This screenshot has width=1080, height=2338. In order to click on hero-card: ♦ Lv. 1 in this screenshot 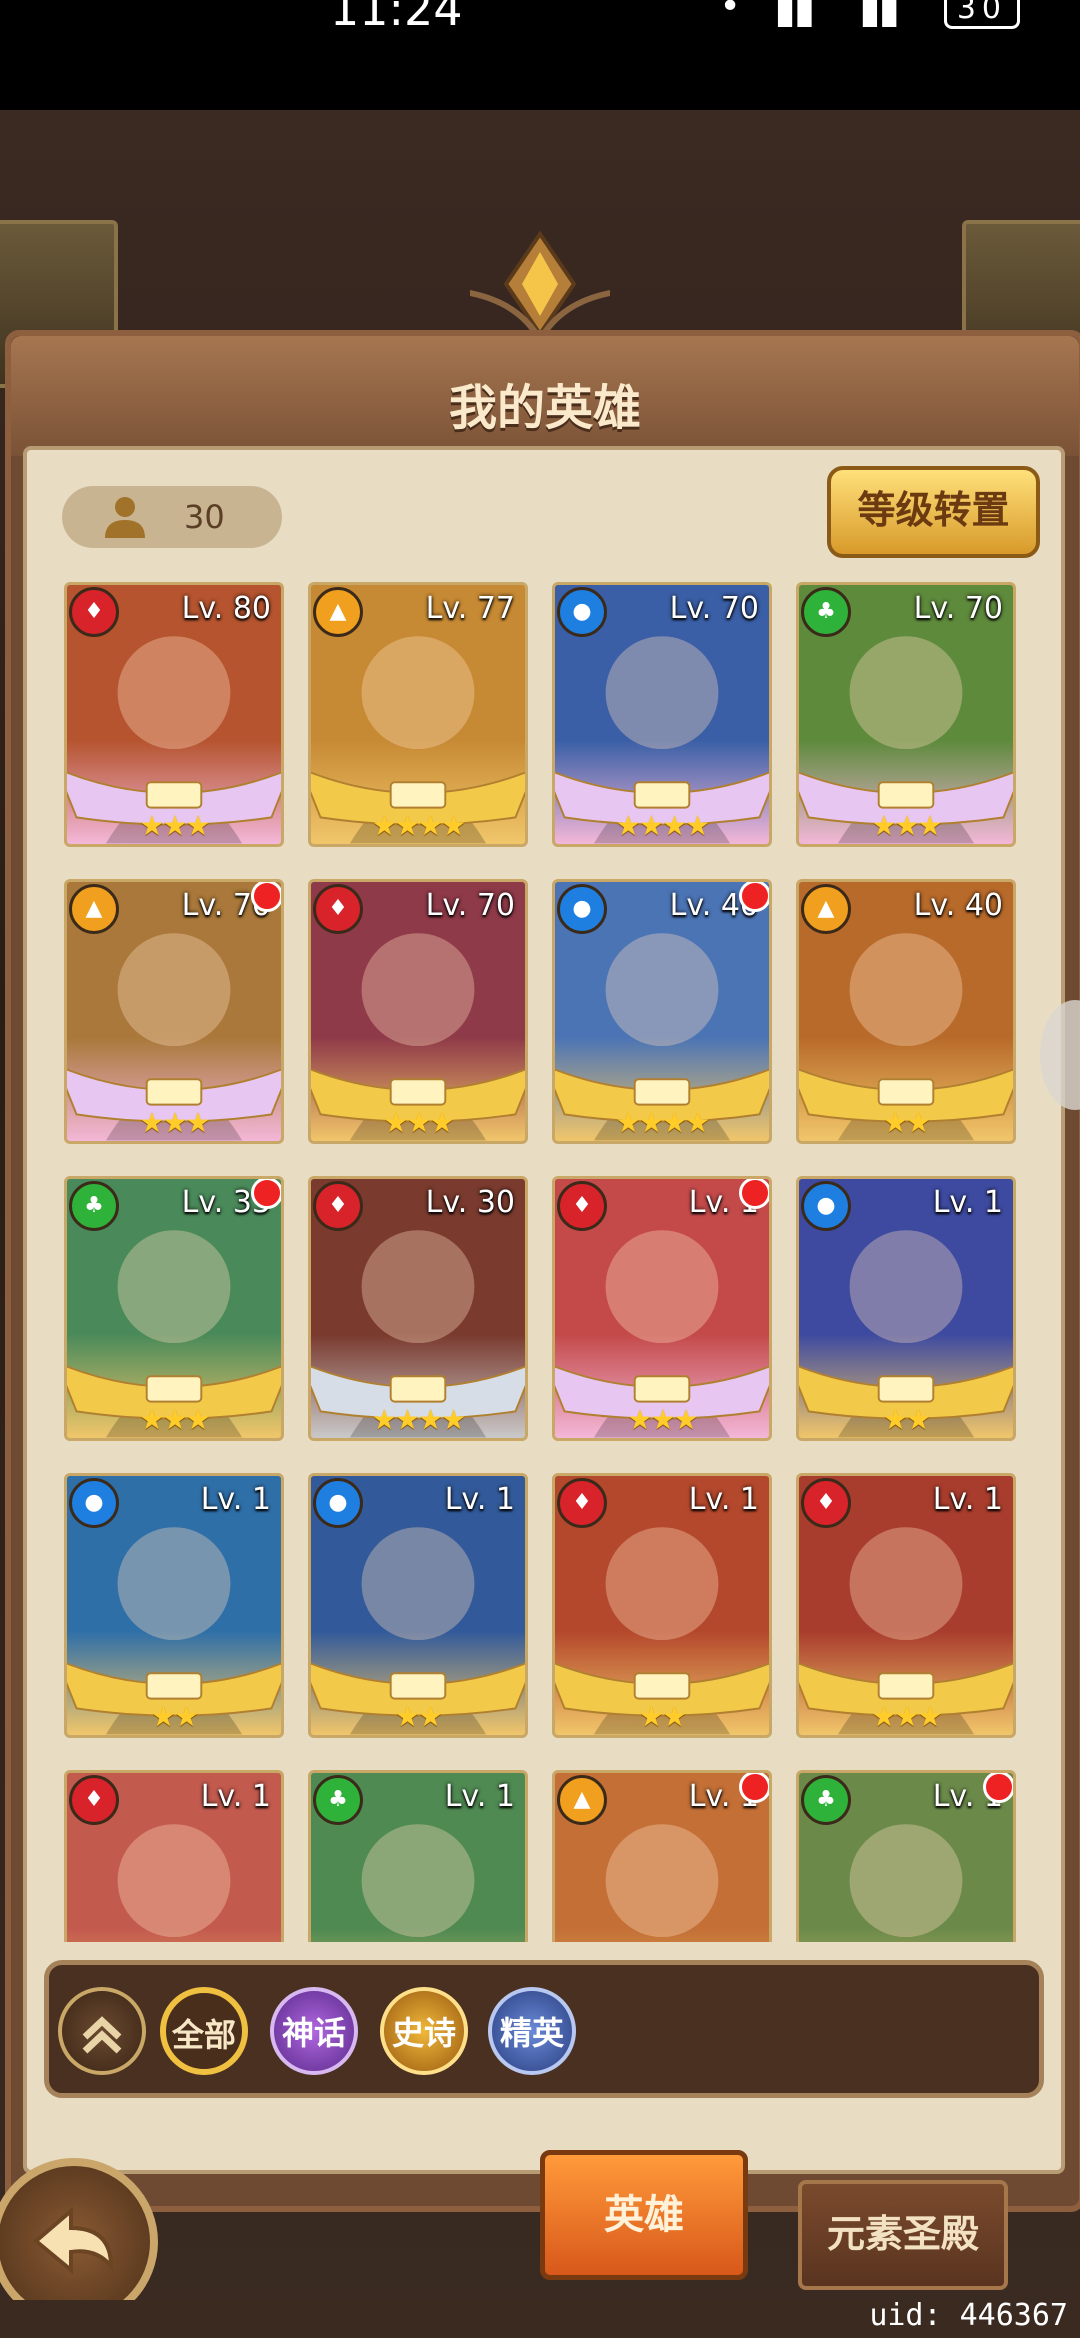, I will do `click(174, 1856)`.